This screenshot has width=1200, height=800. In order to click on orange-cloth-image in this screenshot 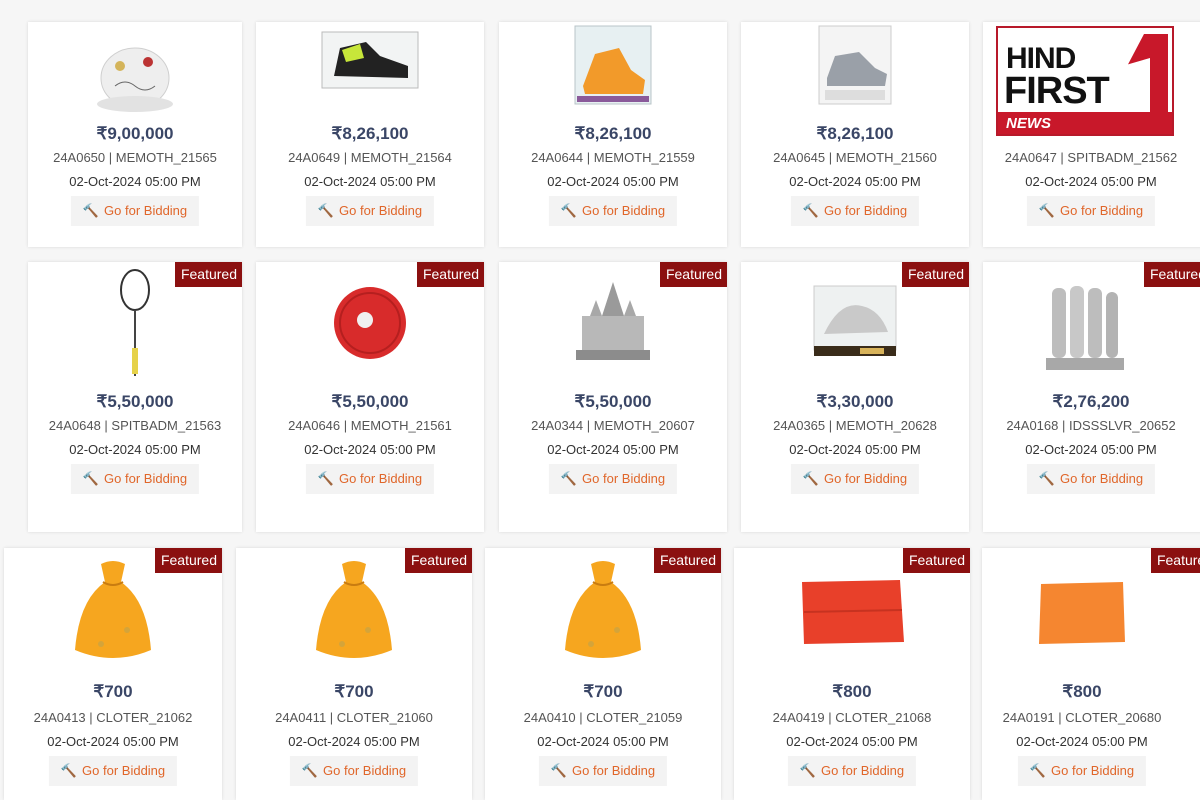, I will do `click(1082, 613)`.